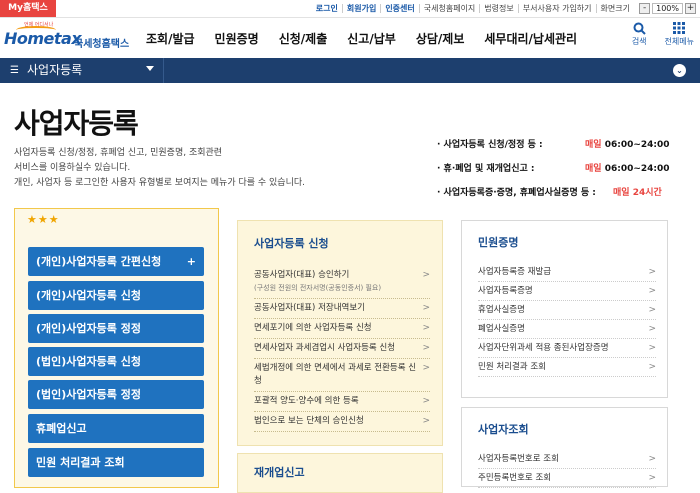  What do you see at coordinates (679, 70) in the screenshot?
I see `expand-circle-icon: ⌄` at bounding box center [679, 70].